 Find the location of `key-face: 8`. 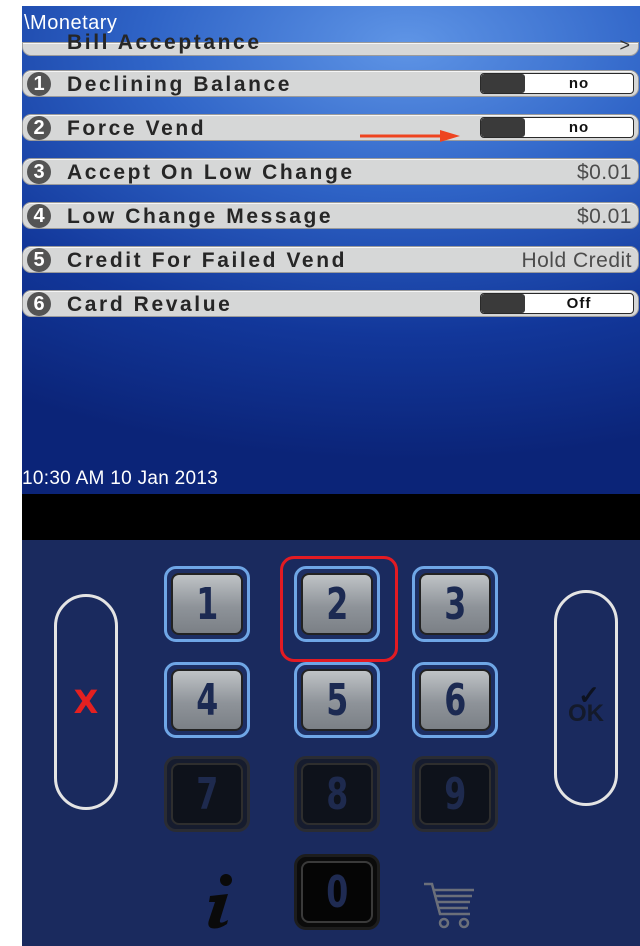

key-face: 8 is located at coordinates (337, 794).